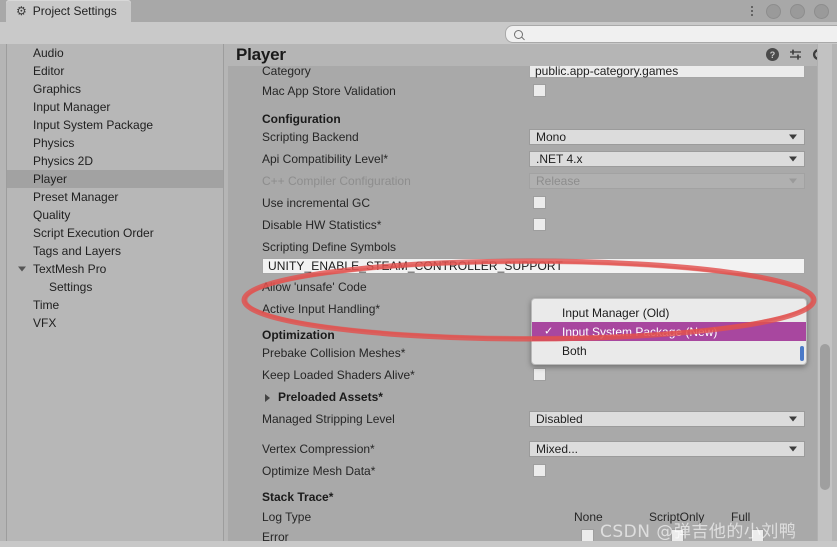 The width and height of the screenshot is (837, 547). What do you see at coordinates (115, 143) in the screenshot?
I see `sidebar-item-physics: Physics` at bounding box center [115, 143].